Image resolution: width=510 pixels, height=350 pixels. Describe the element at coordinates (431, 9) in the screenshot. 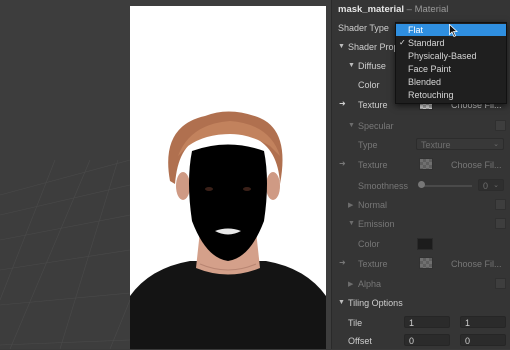

I see `asset-type: Material` at that location.